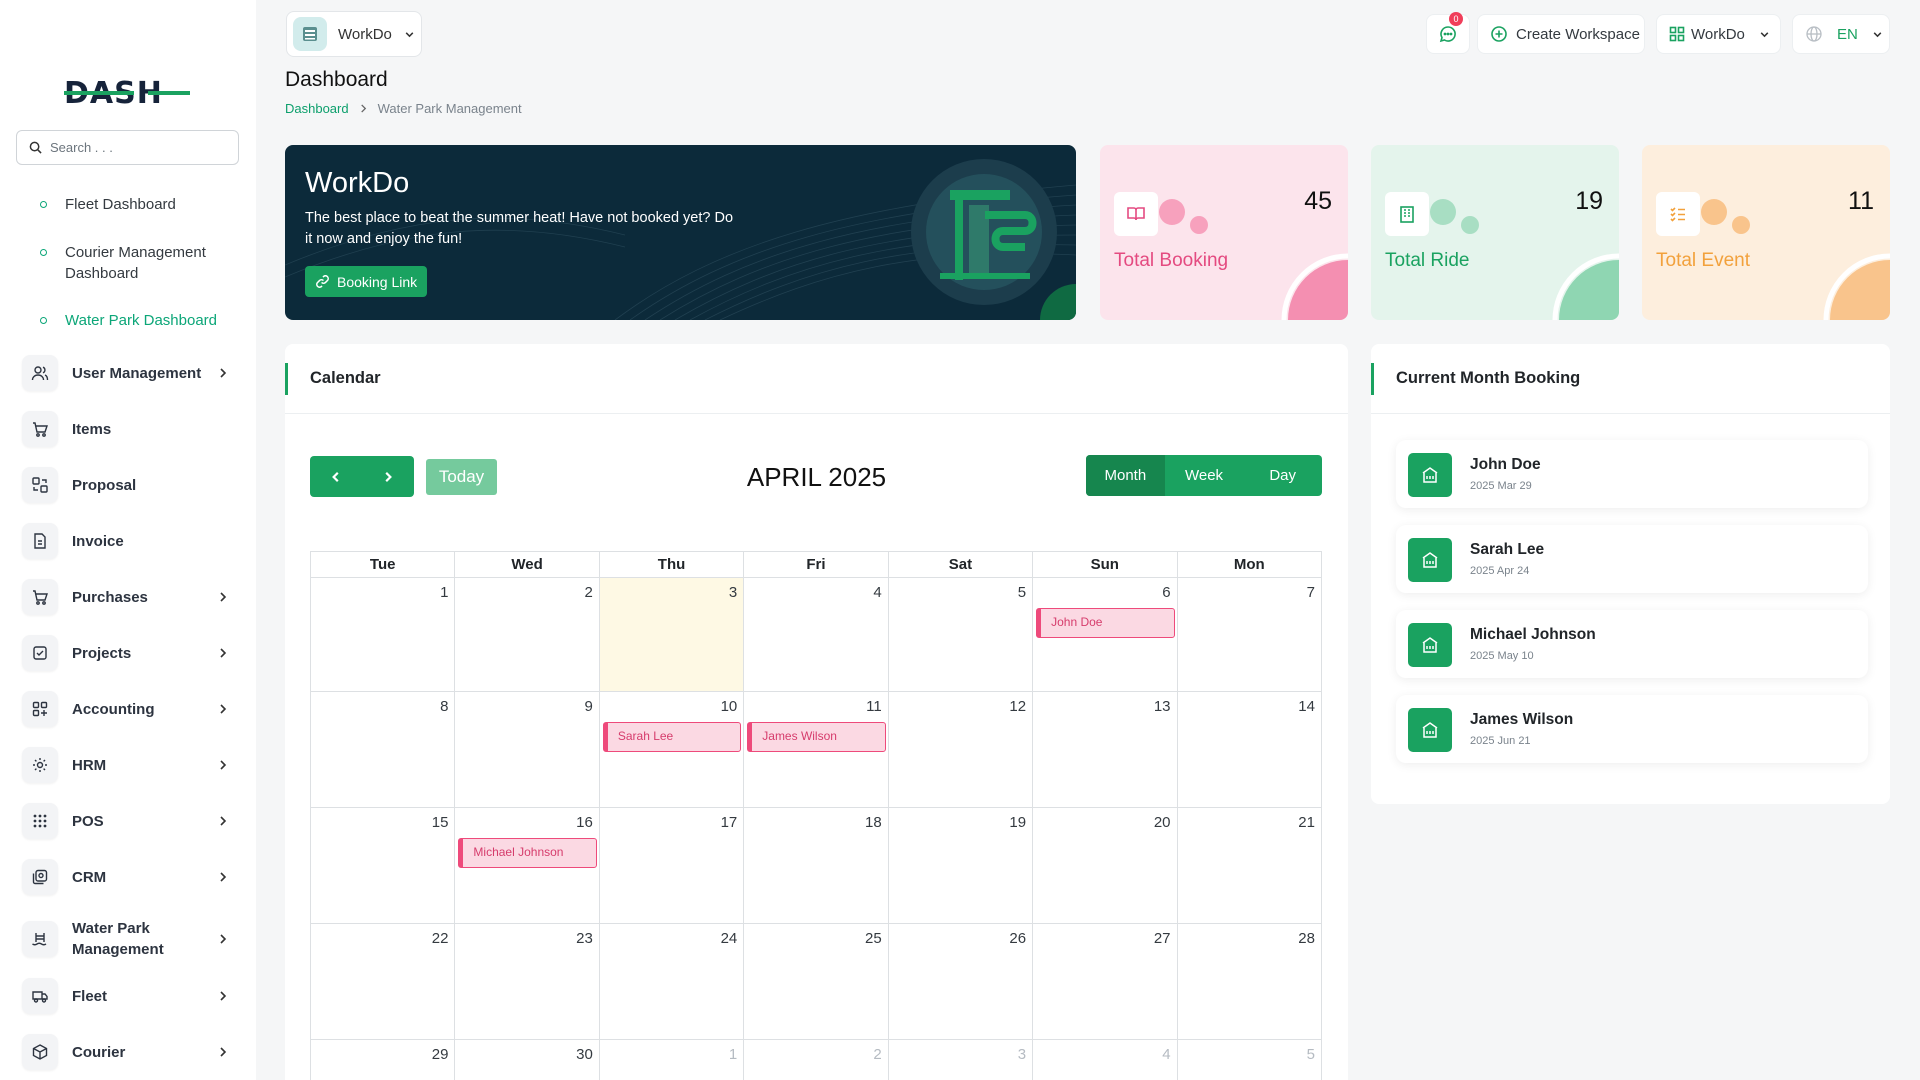 This screenshot has height=1080, width=1920. Describe the element at coordinates (961, 1060) in the screenshot. I see `calendar-day: 3` at that location.